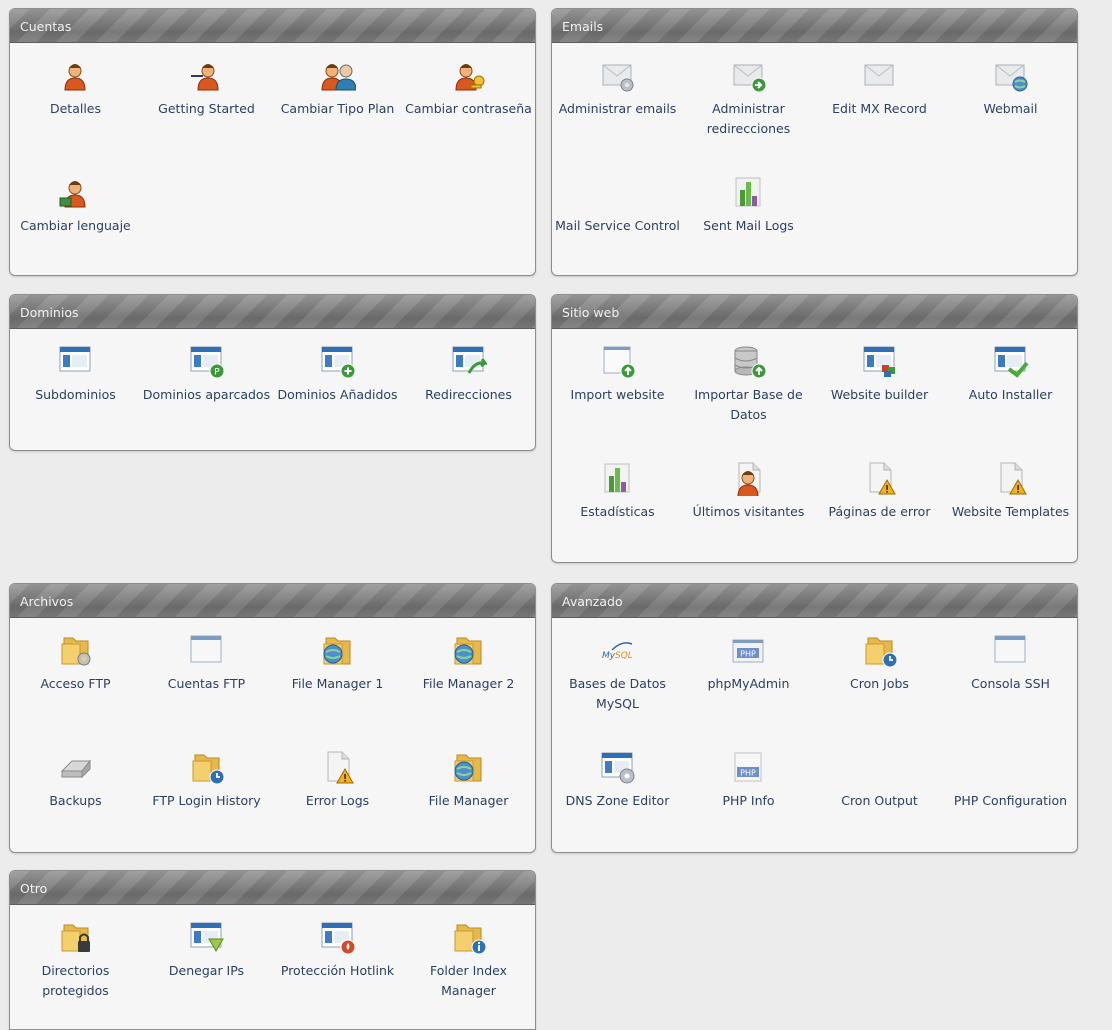 The image size is (1112, 1030). I want to click on tool-label: File Manager 2, so click(468, 683).